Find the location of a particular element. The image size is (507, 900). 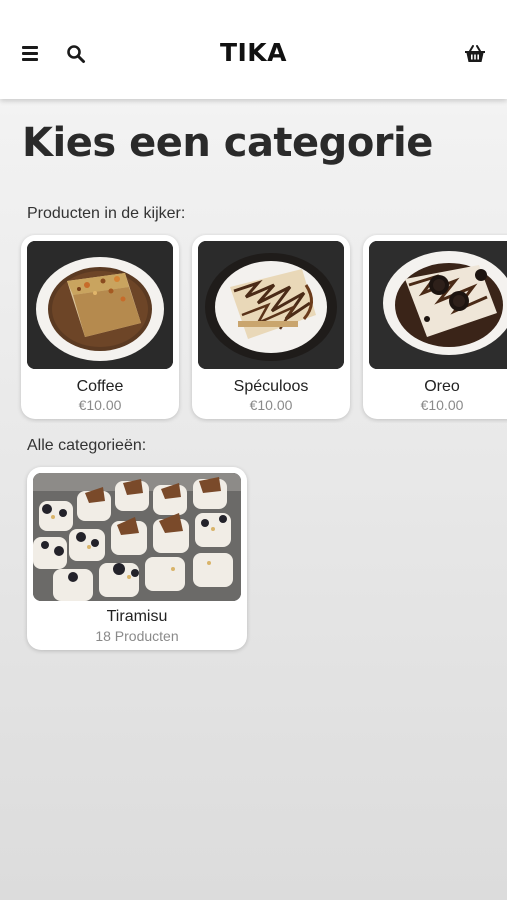

category-name: Tiramisu is located at coordinates (137, 616).